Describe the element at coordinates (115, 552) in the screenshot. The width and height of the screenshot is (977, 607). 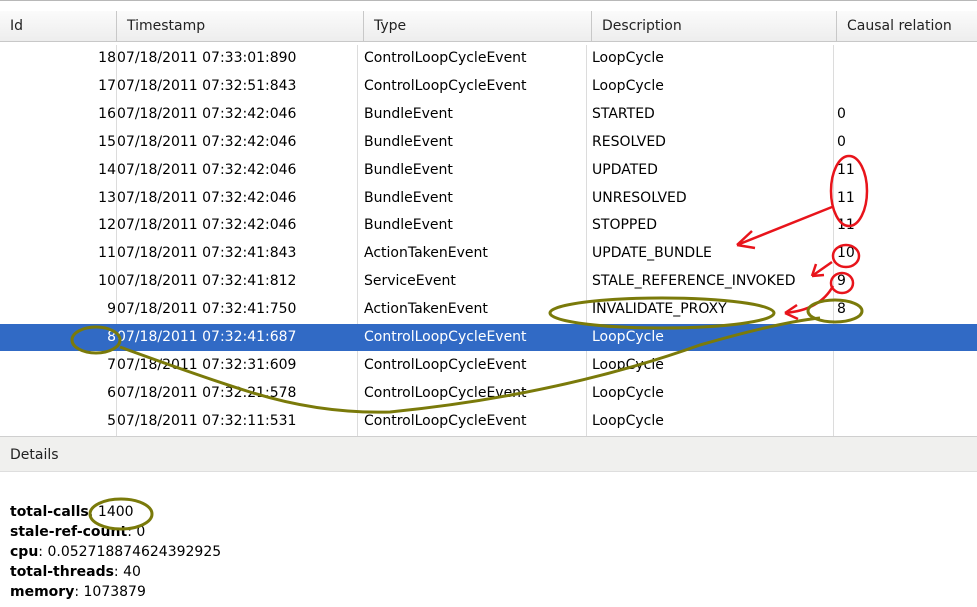
I see `detail-line: cpu: 0.052718874624392925` at that location.